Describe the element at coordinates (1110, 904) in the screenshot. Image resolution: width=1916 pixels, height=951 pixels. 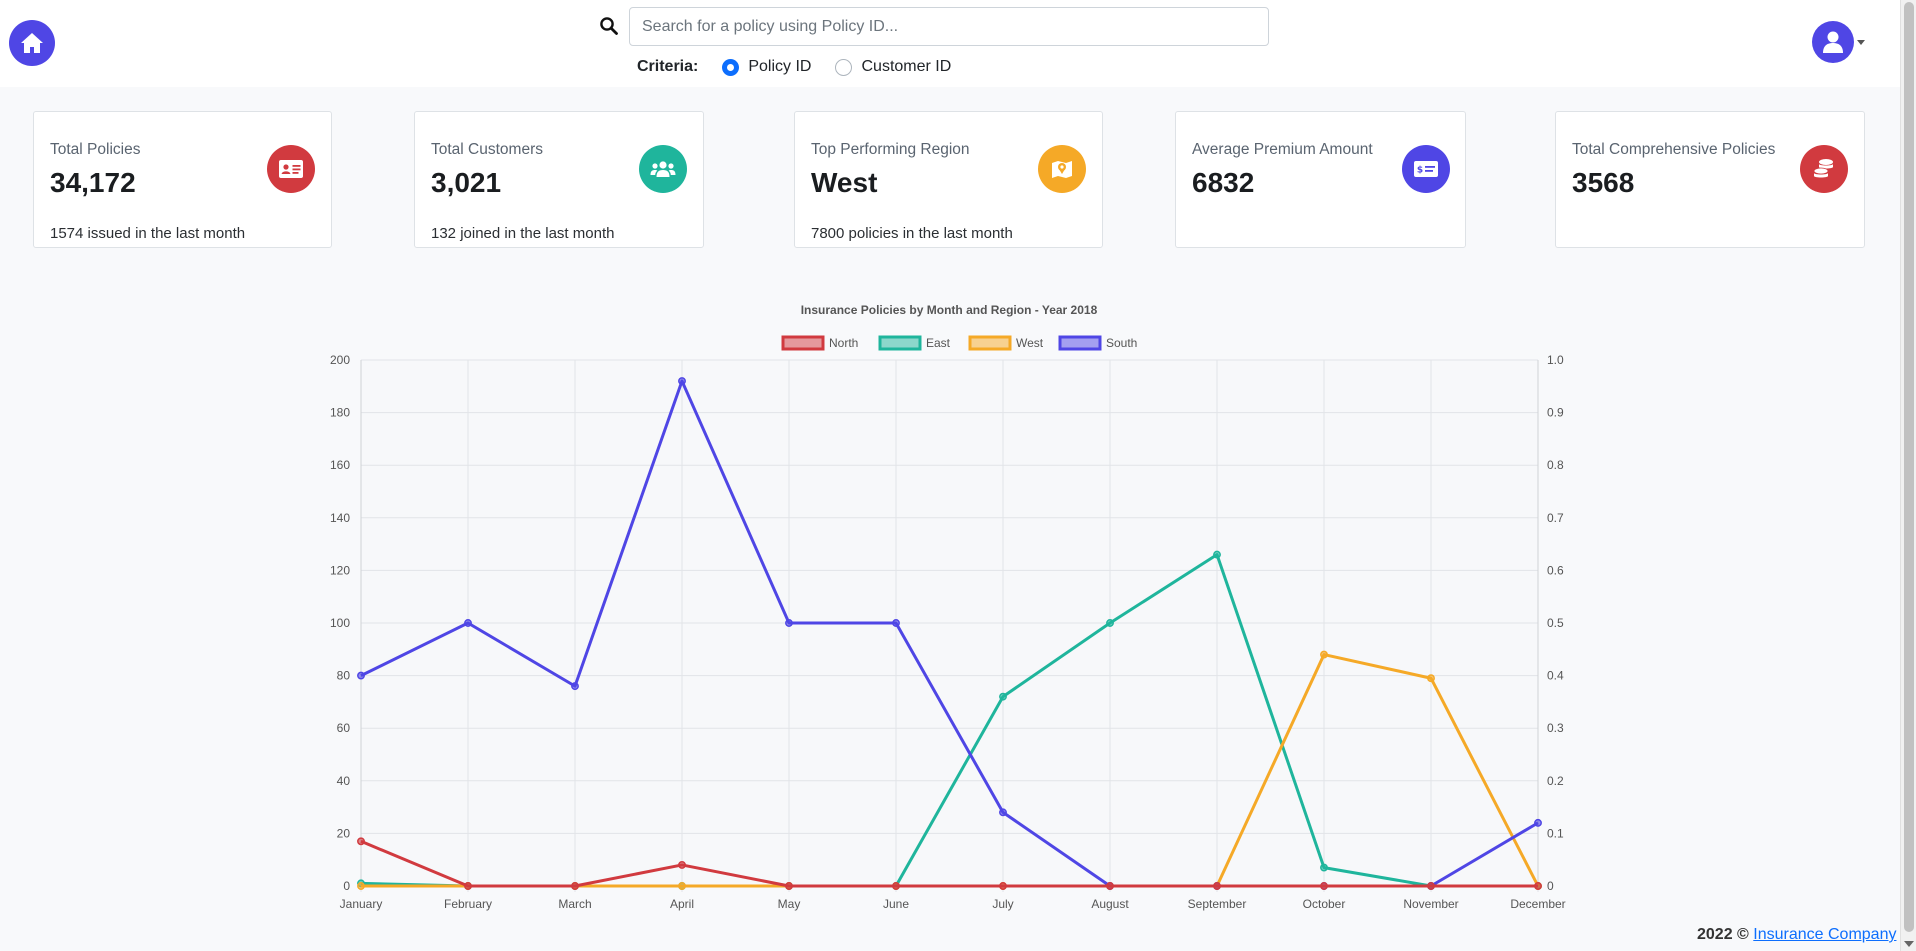
I see `x-tick-label: August` at that location.